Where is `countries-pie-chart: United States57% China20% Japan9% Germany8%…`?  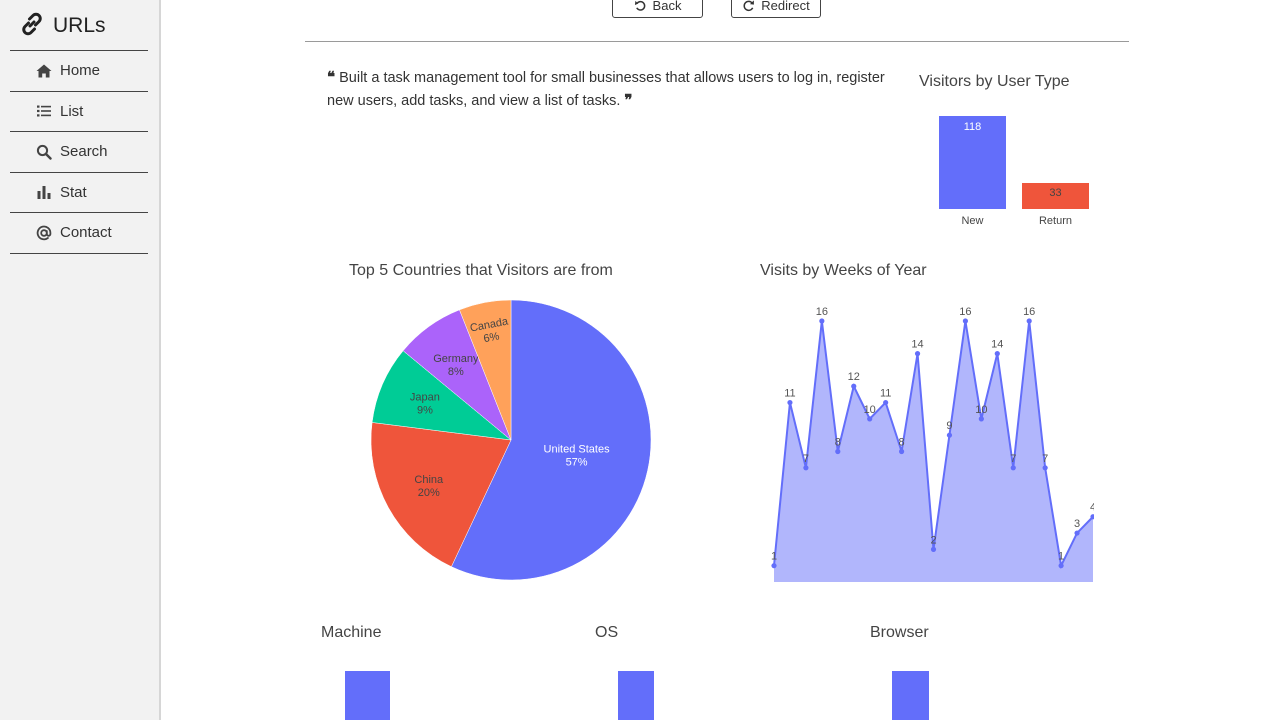 countries-pie-chart: United States57% China20% Japan9% Germany8%… is located at coordinates (511, 440).